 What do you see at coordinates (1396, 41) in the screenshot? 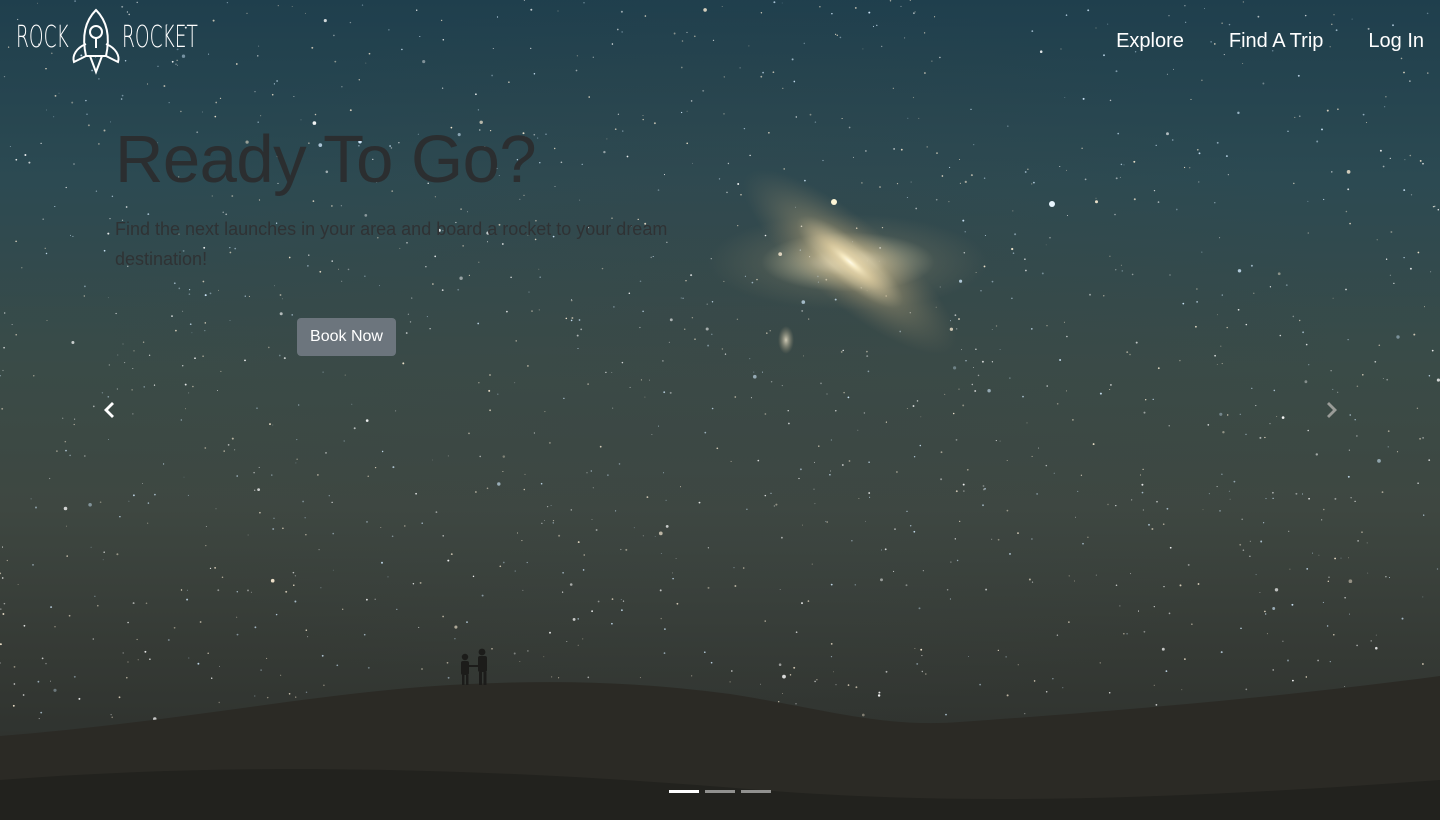
I see `nav-link-log-in: Log In` at bounding box center [1396, 41].